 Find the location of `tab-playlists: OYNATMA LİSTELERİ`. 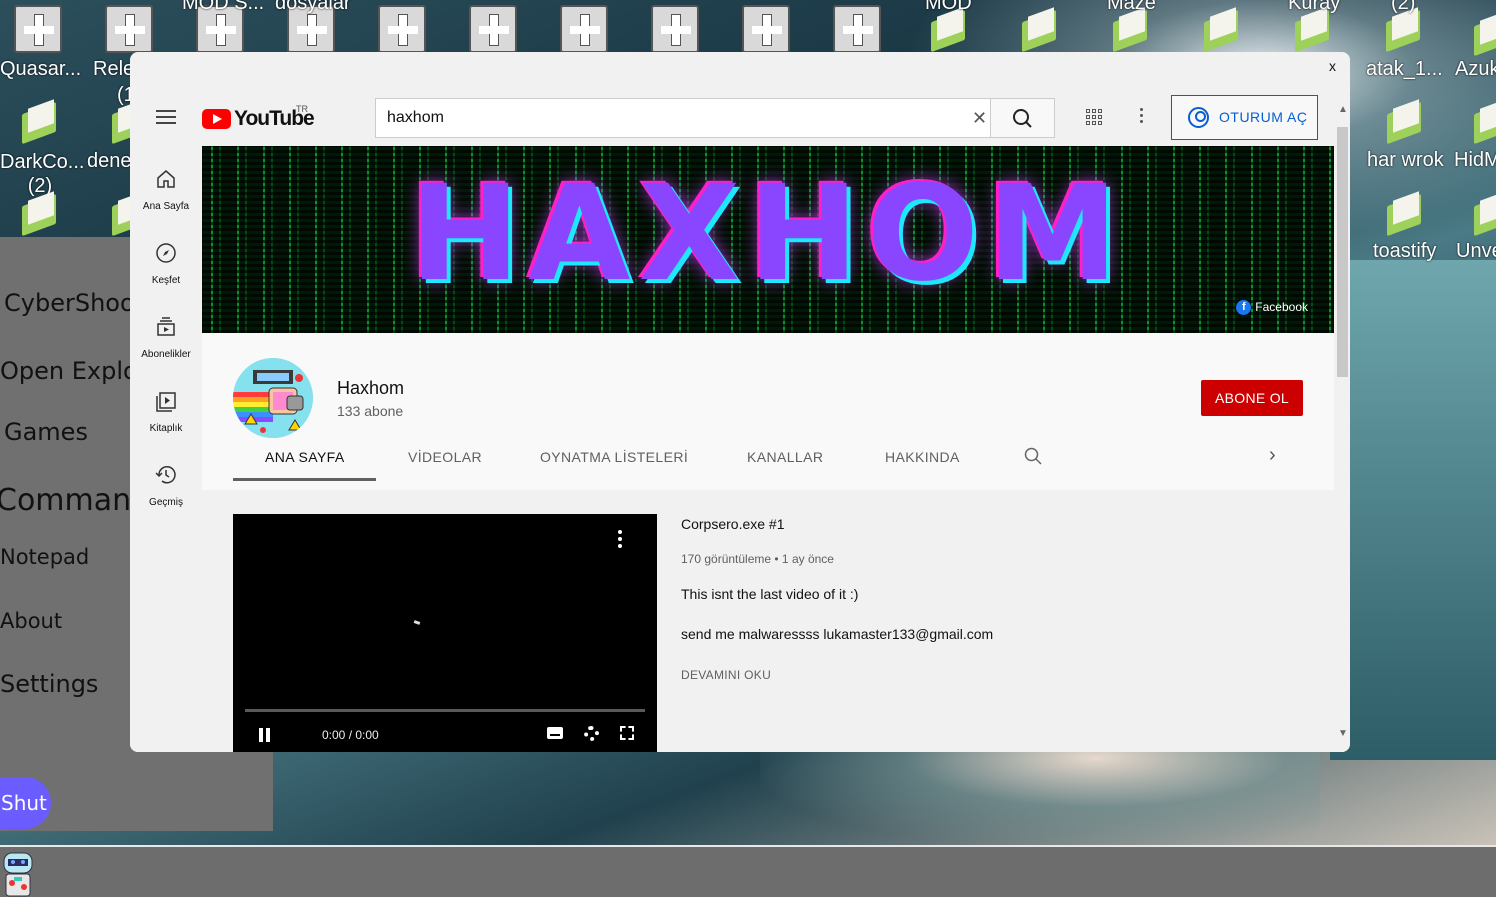

tab-playlists: OYNATMA LİSTELERİ is located at coordinates (614, 457).